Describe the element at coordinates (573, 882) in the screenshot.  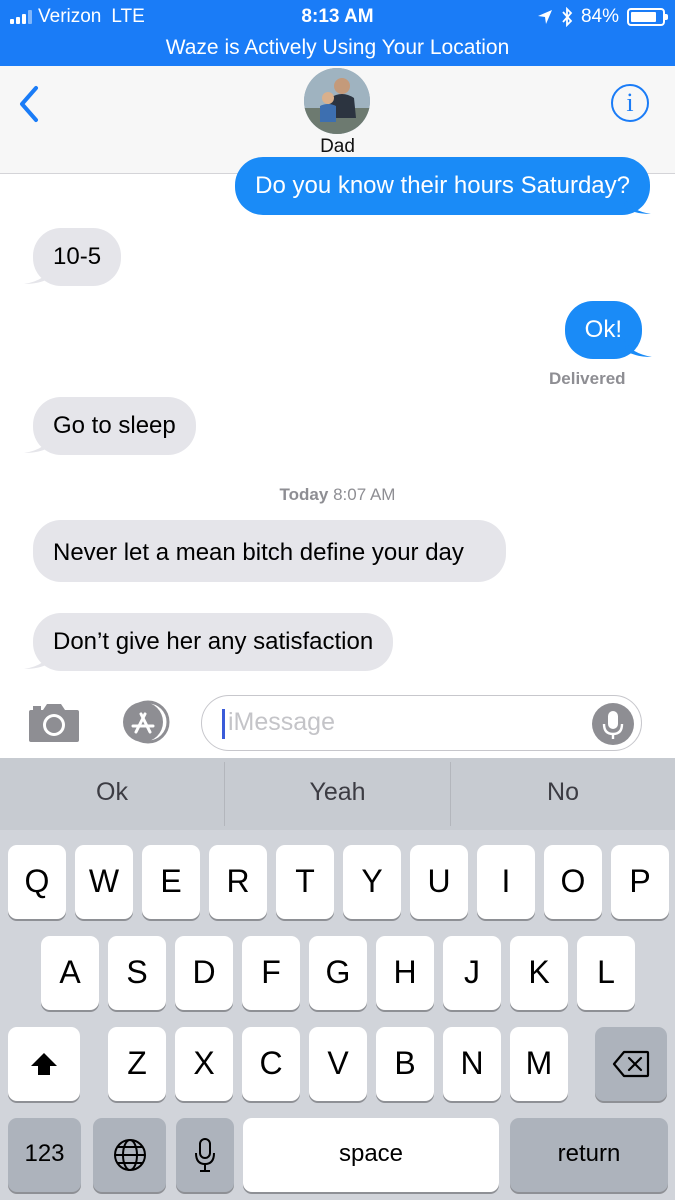
I see `key-o: O` at that location.